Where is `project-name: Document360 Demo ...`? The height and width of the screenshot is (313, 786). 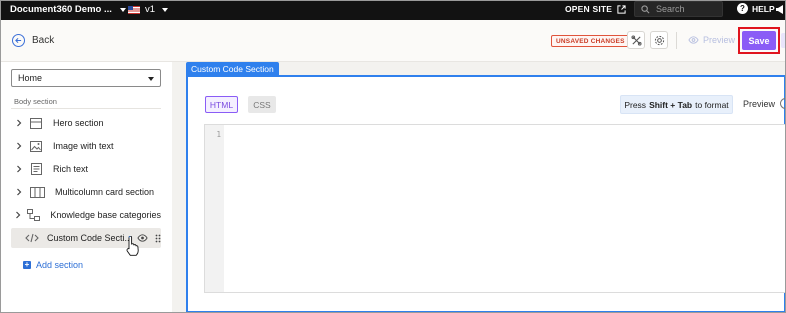 project-name: Document360 Demo ... is located at coordinates (61, 9).